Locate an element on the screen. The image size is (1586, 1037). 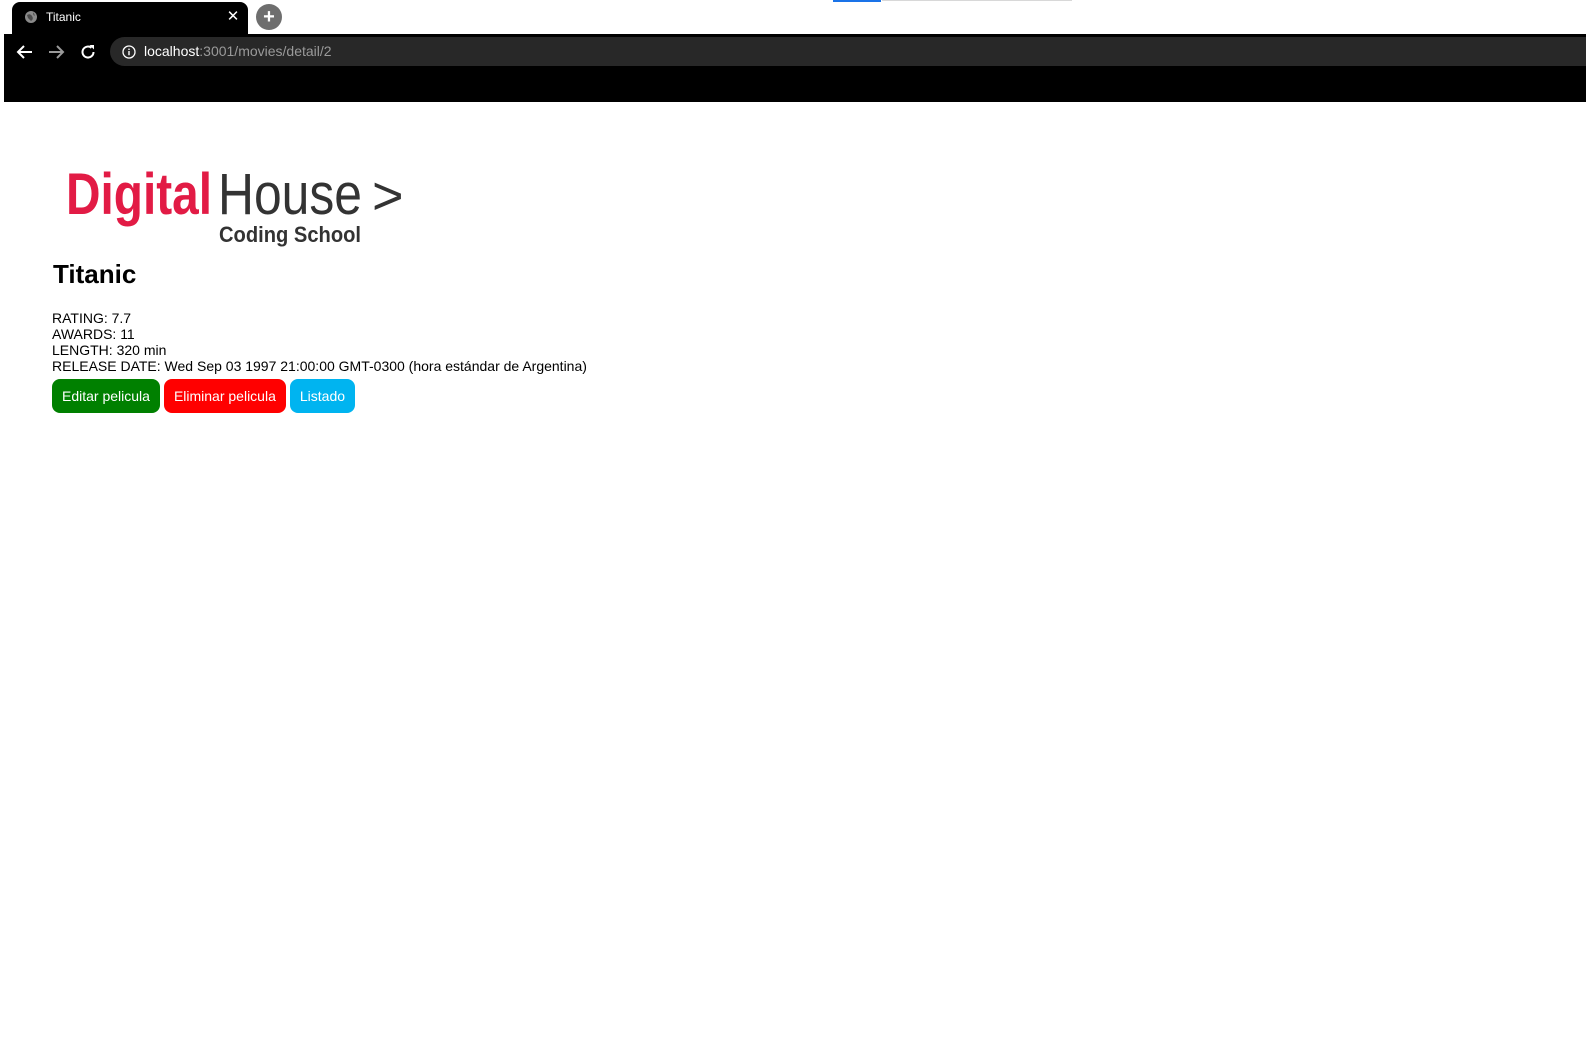
reload-button is located at coordinates (88, 52).